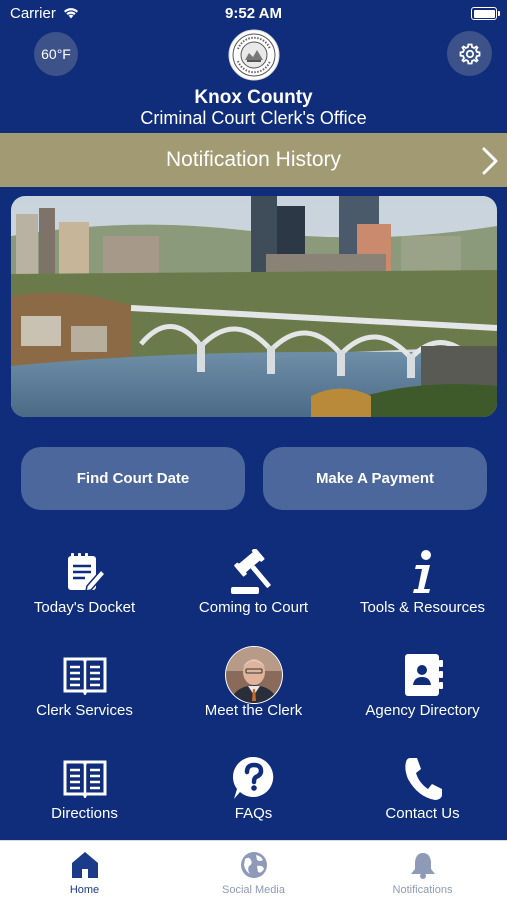 This screenshot has height=900, width=507. What do you see at coordinates (133, 478) in the screenshot?
I see `find-court-date-button: Find Court Date` at bounding box center [133, 478].